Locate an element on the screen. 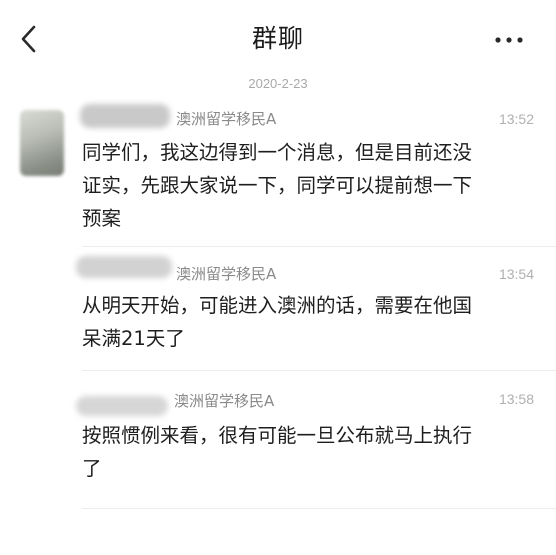 The image size is (556, 555). date-divider: 2020-2-23 is located at coordinates (278, 83).